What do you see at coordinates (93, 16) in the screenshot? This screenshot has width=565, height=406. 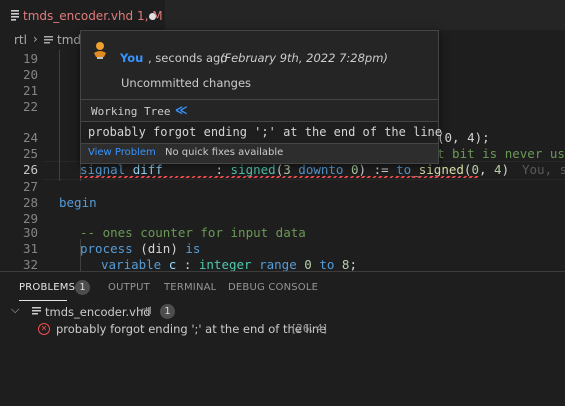 I see `tab-label: tmds_encoder.vhd 1, M` at bounding box center [93, 16].